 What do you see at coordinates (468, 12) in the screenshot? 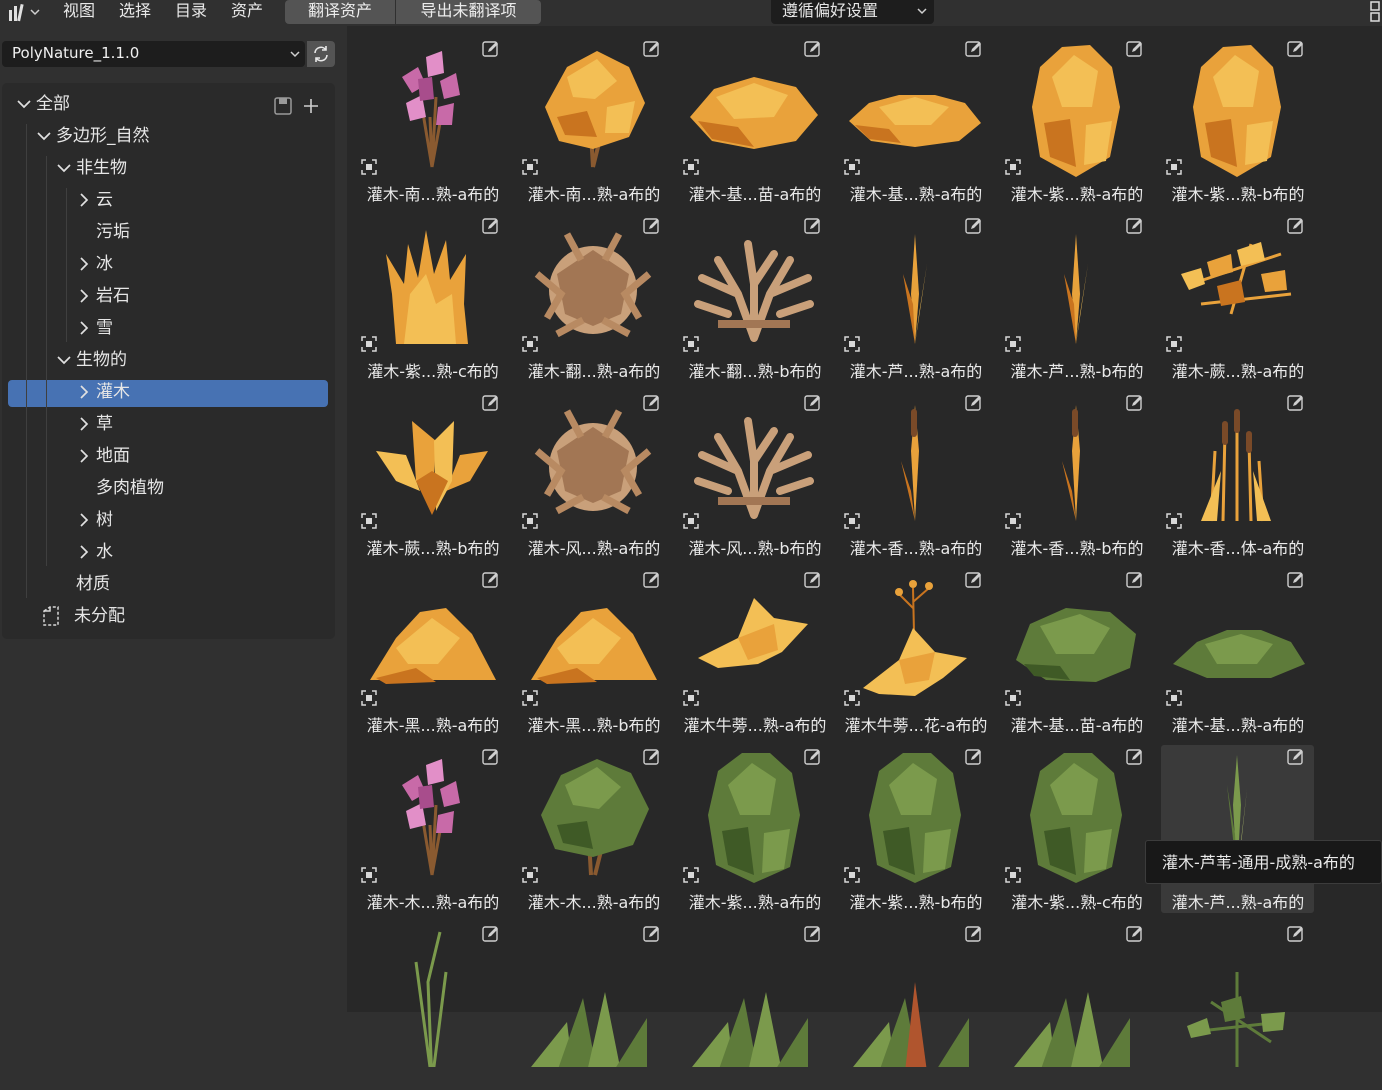
I see `export-untranslated-button: 导出未翻译项` at bounding box center [468, 12].